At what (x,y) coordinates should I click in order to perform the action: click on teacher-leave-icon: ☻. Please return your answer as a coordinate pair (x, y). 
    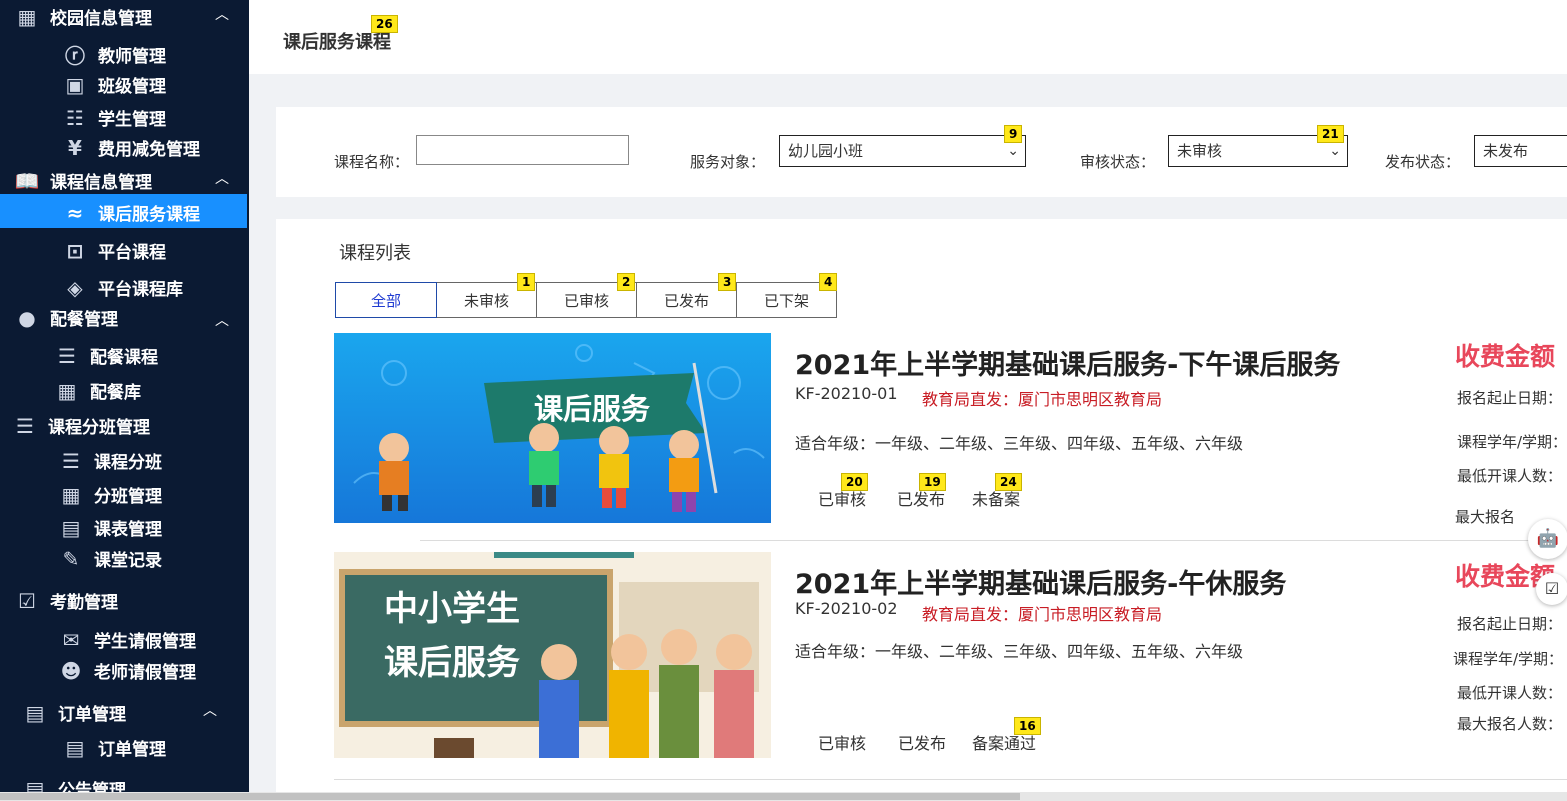
    Looking at the image, I should click on (71, 670).